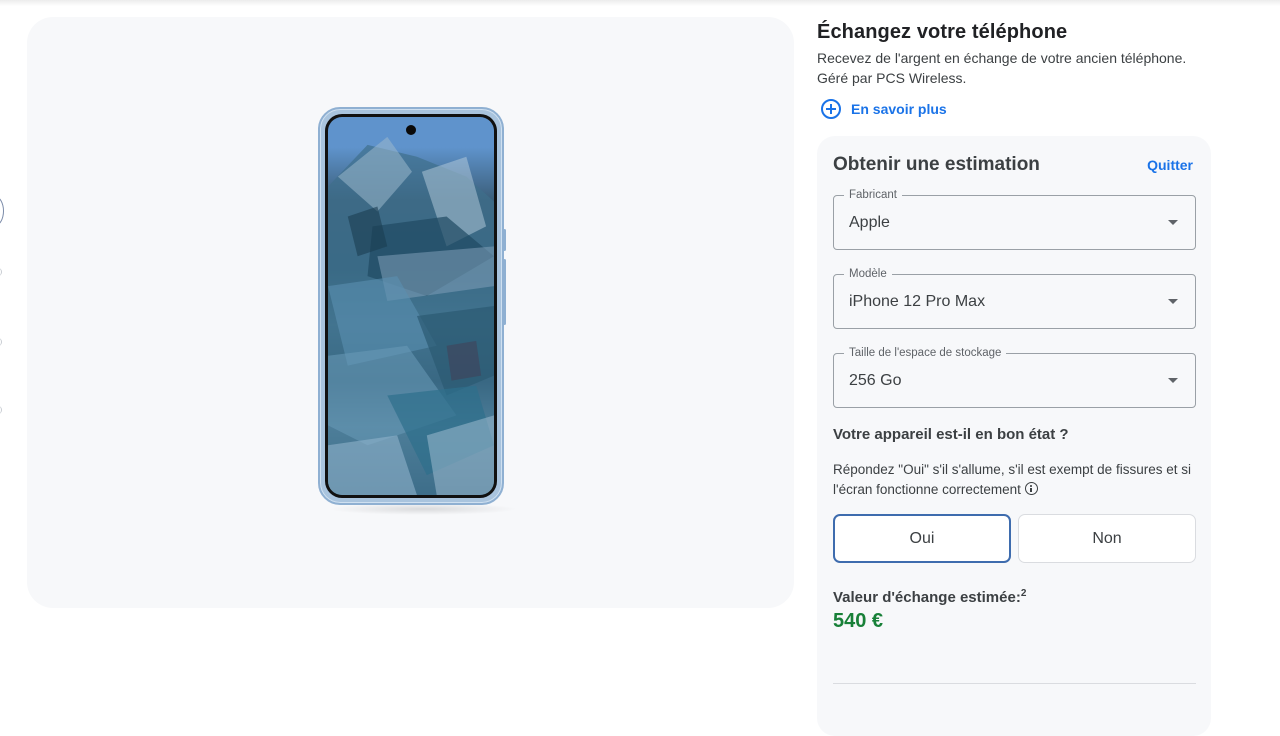  I want to click on quit-link: Quitter, so click(1170, 165).